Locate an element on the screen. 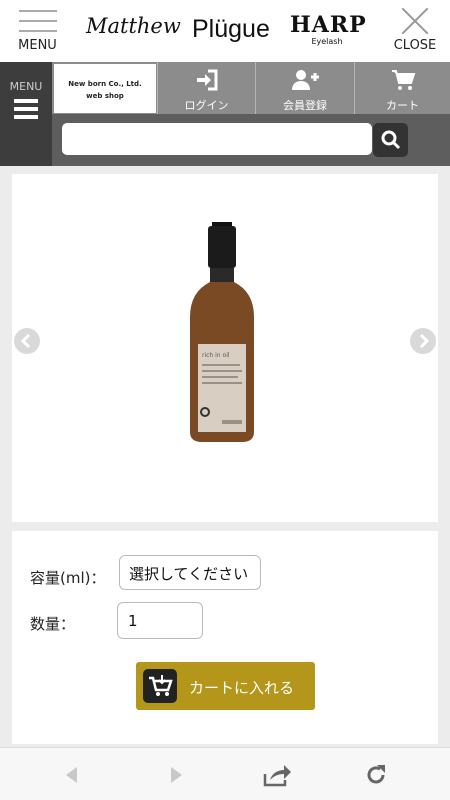  cart-icon is located at coordinates (402, 81).